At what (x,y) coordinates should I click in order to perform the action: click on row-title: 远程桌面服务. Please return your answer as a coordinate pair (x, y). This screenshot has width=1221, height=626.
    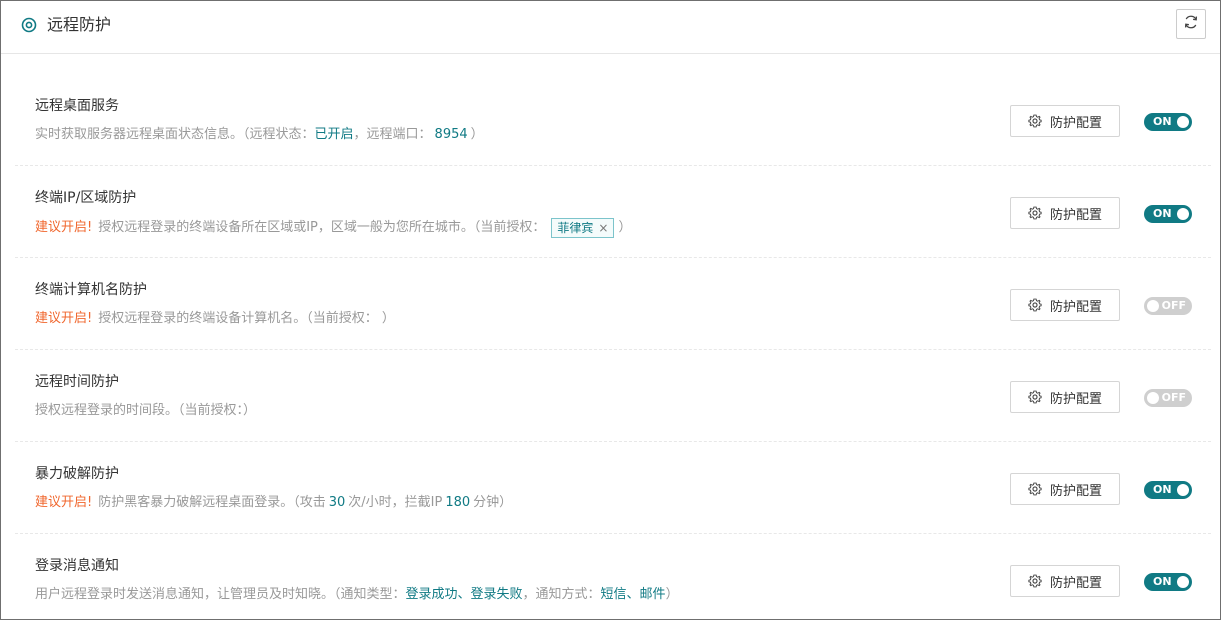
    Looking at the image, I should click on (77, 106).